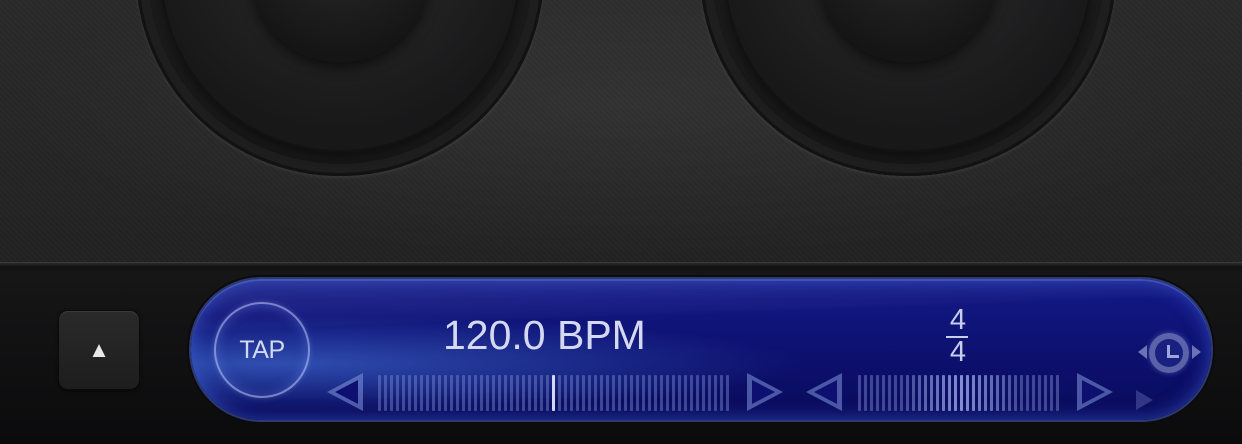 This screenshot has width=1242, height=444. I want to click on speaker-dust-cap-right, so click(908, 31).